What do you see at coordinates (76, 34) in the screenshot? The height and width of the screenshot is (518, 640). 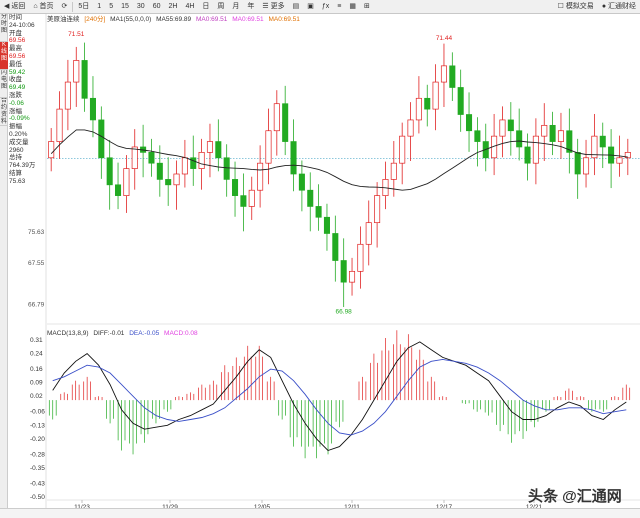 I see `high-annotation-1: 71.51` at bounding box center [76, 34].